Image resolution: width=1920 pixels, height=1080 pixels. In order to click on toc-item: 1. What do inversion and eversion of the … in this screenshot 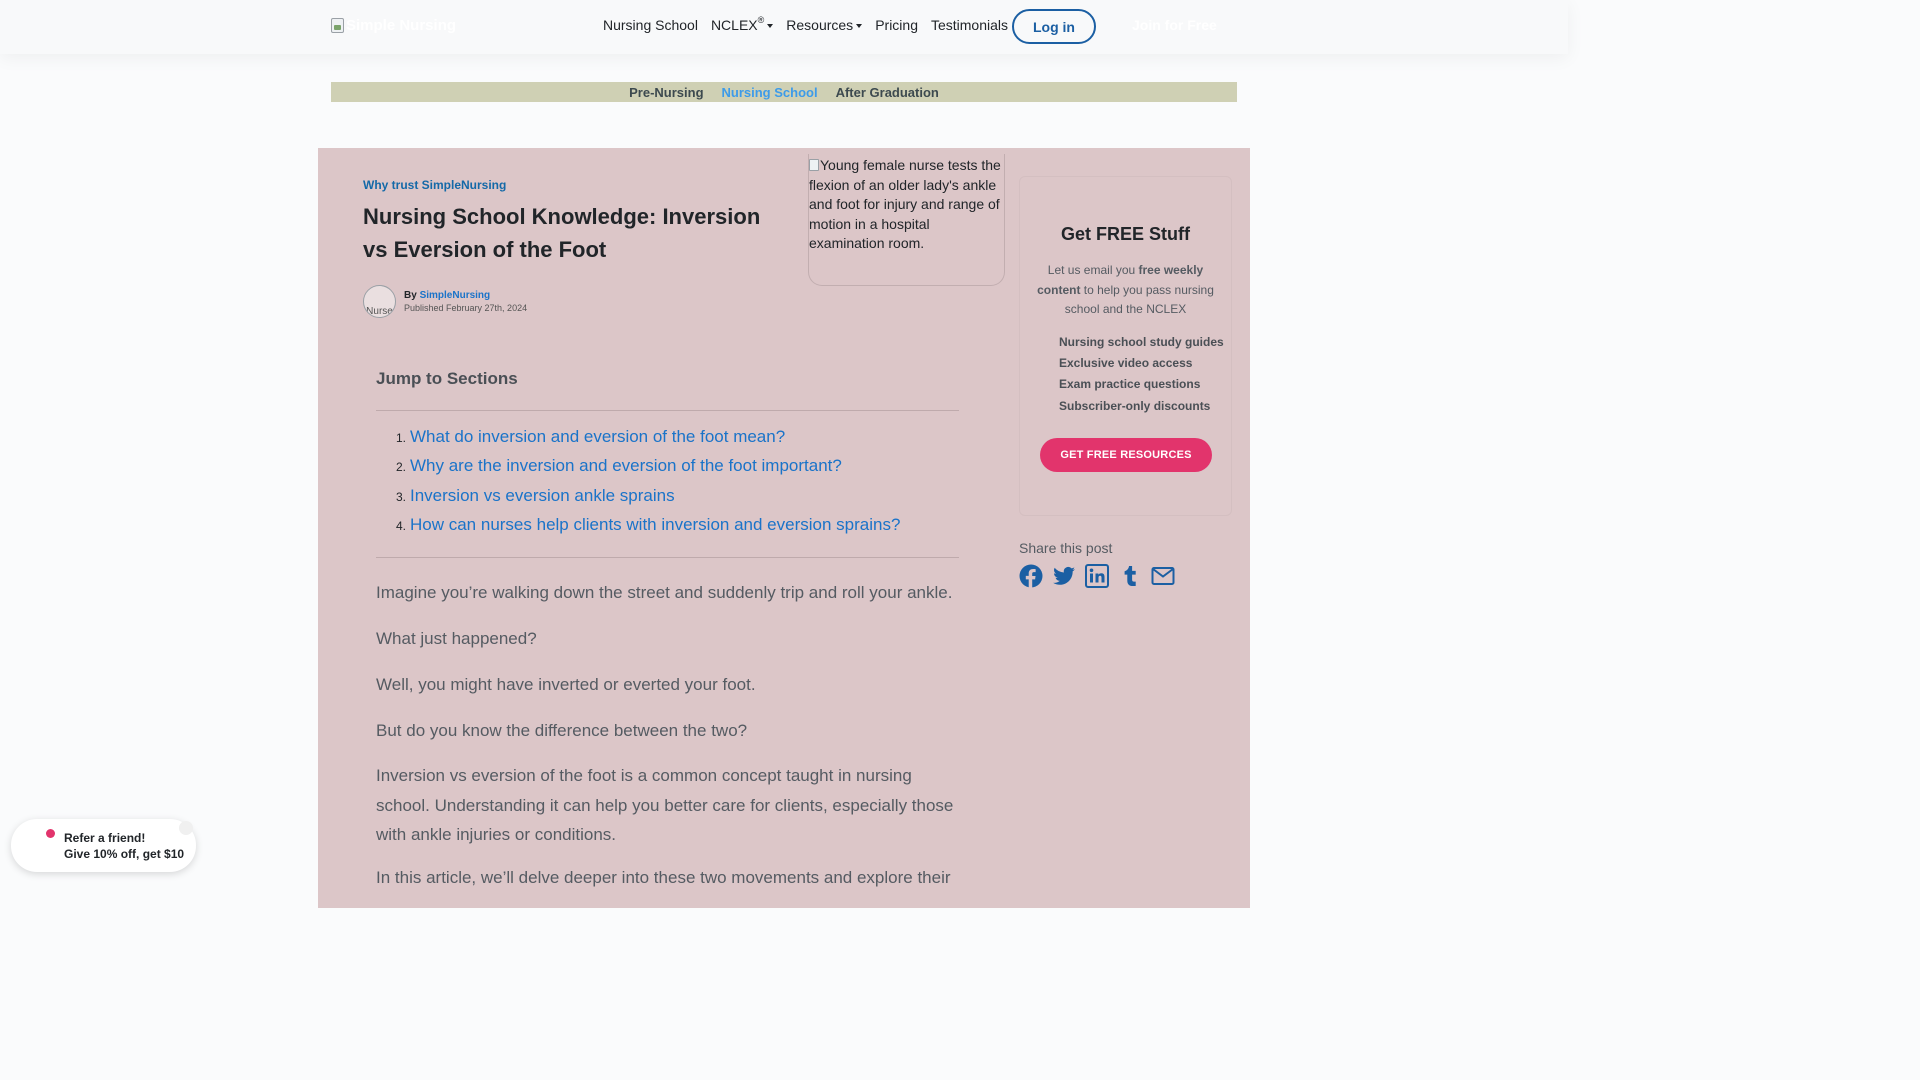, I will do `click(591, 437)`.